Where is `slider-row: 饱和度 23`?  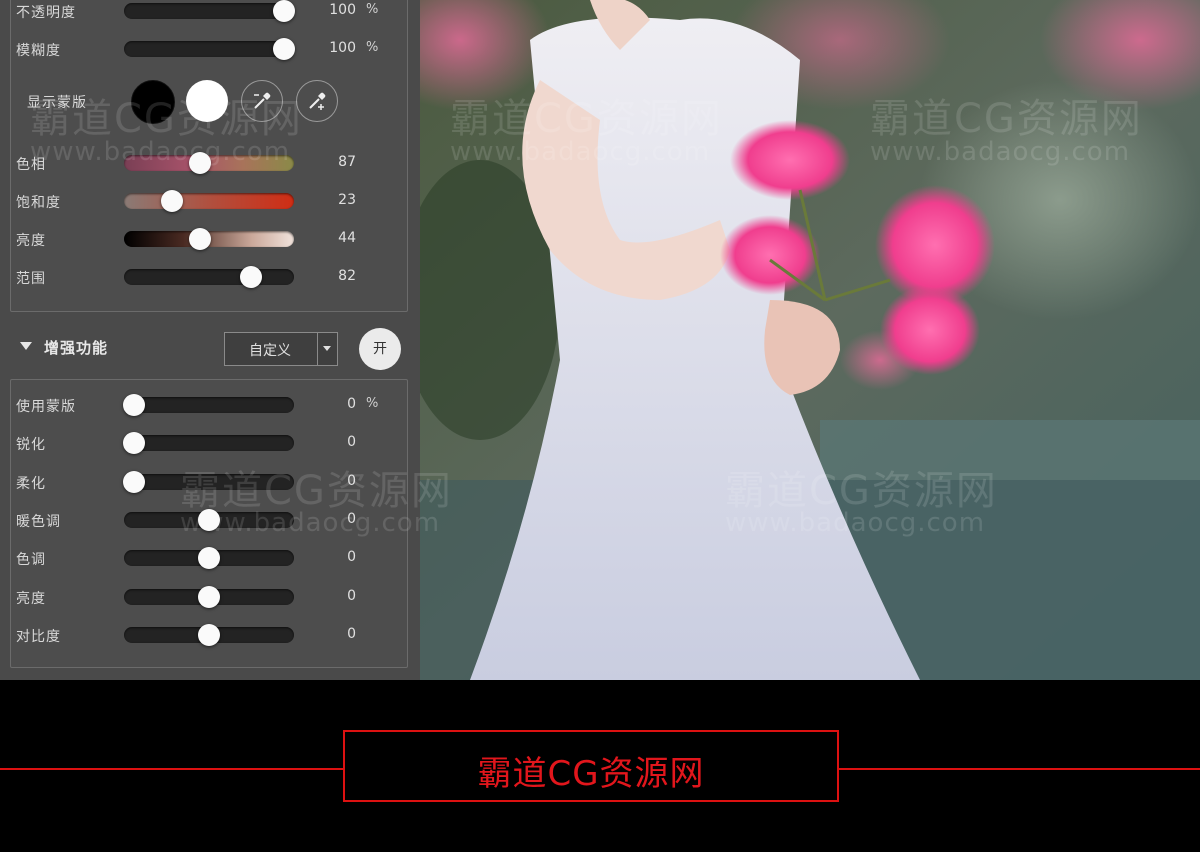 slider-row: 饱和度 23 is located at coordinates (198, 202).